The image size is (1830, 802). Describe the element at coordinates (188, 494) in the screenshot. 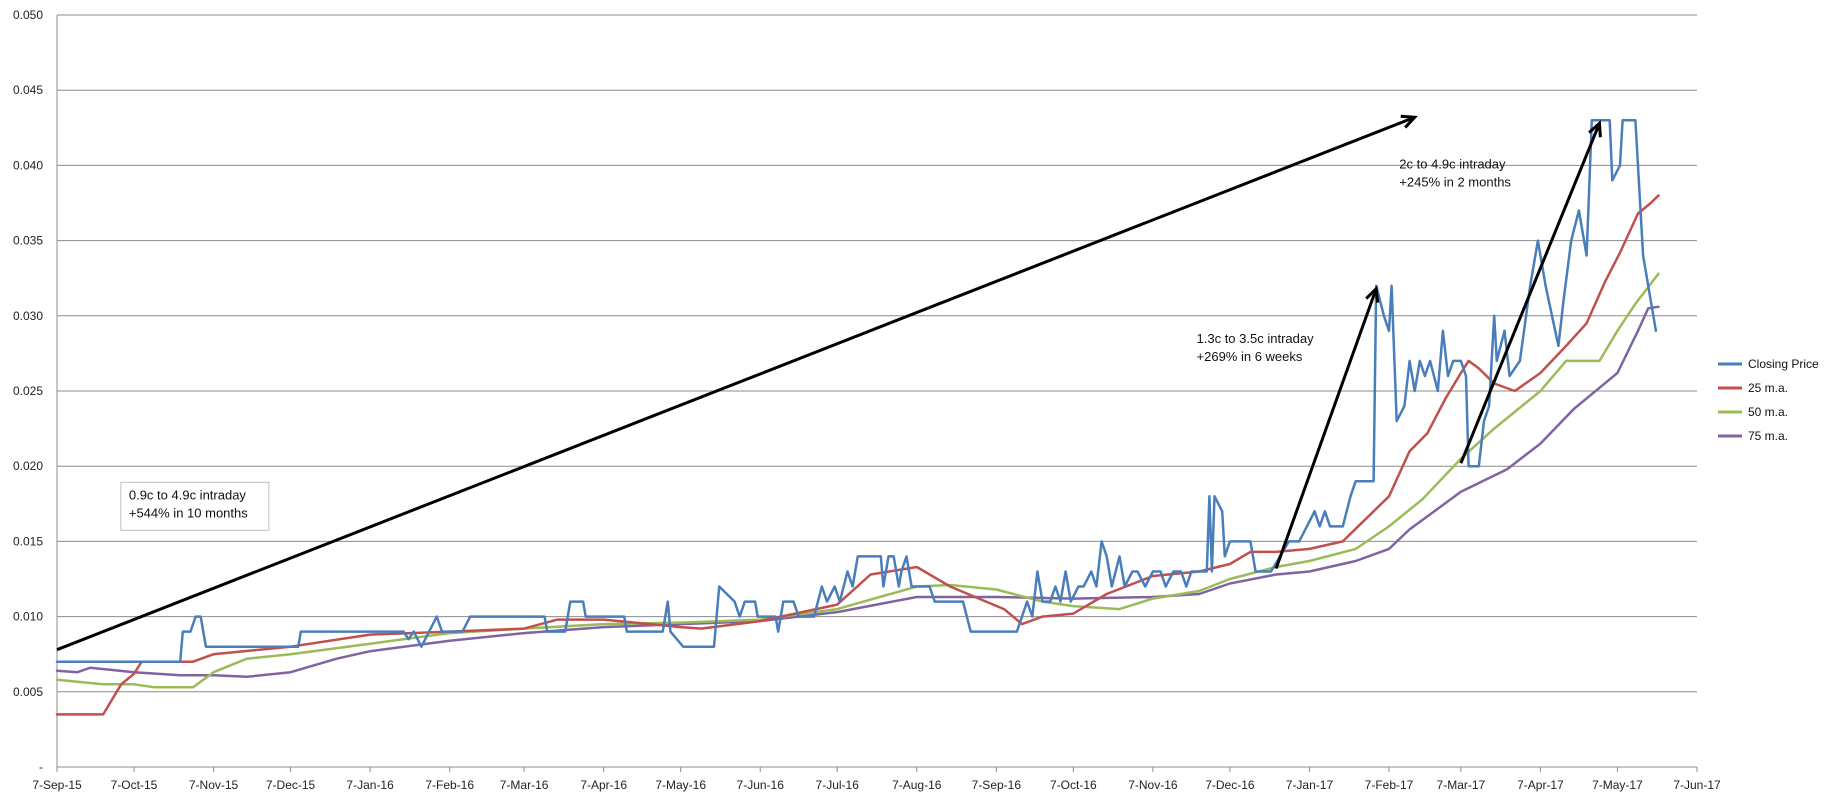

I see `annotation-text: 0.9c to 4.9c intraday` at that location.